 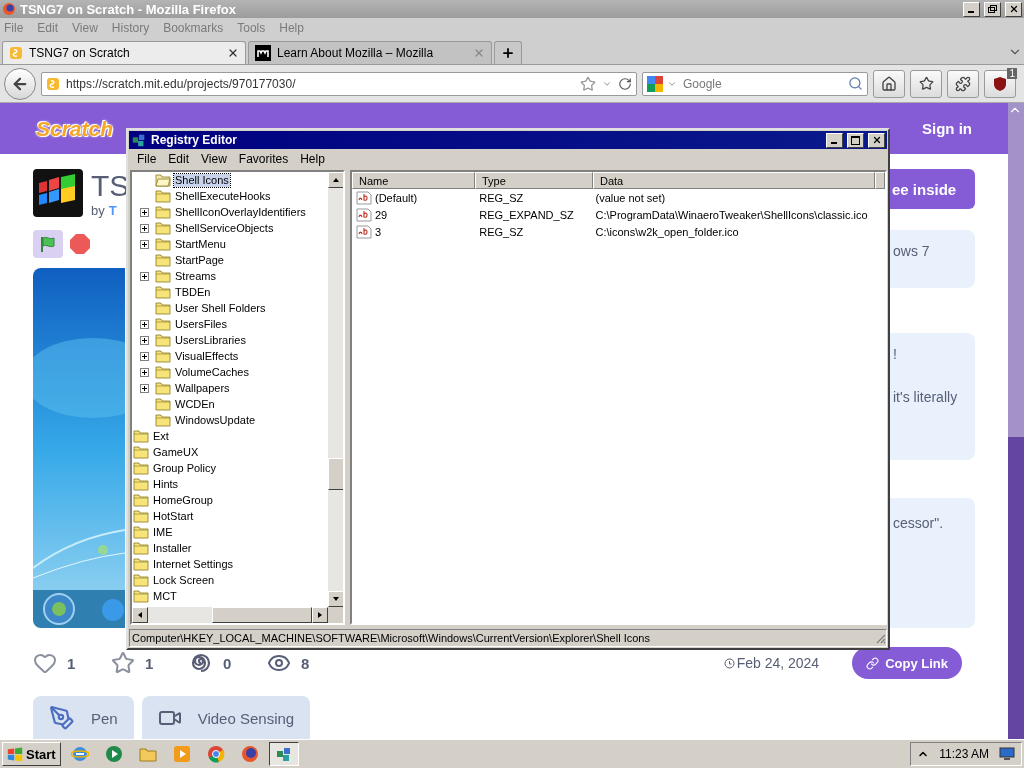 What do you see at coordinates (880, 638) in the screenshot?
I see `resize-grip-icon` at bounding box center [880, 638].